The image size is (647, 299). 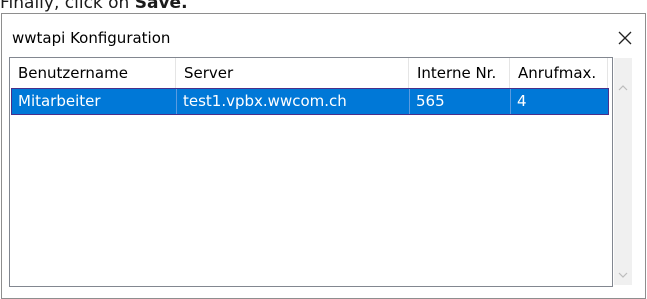 I want to click on chevron-up-icon, so click(x=623, y=88).